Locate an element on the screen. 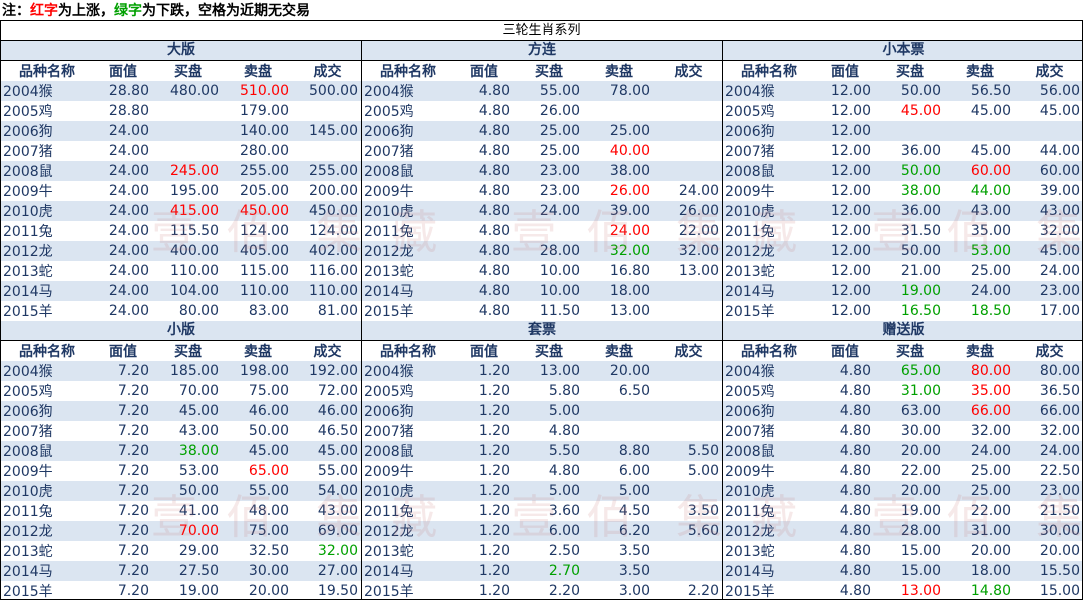 The image size is (1084, 601). table-row: 2004猴 1.20 13.00 20.00 is located at coordinates (542, 371).